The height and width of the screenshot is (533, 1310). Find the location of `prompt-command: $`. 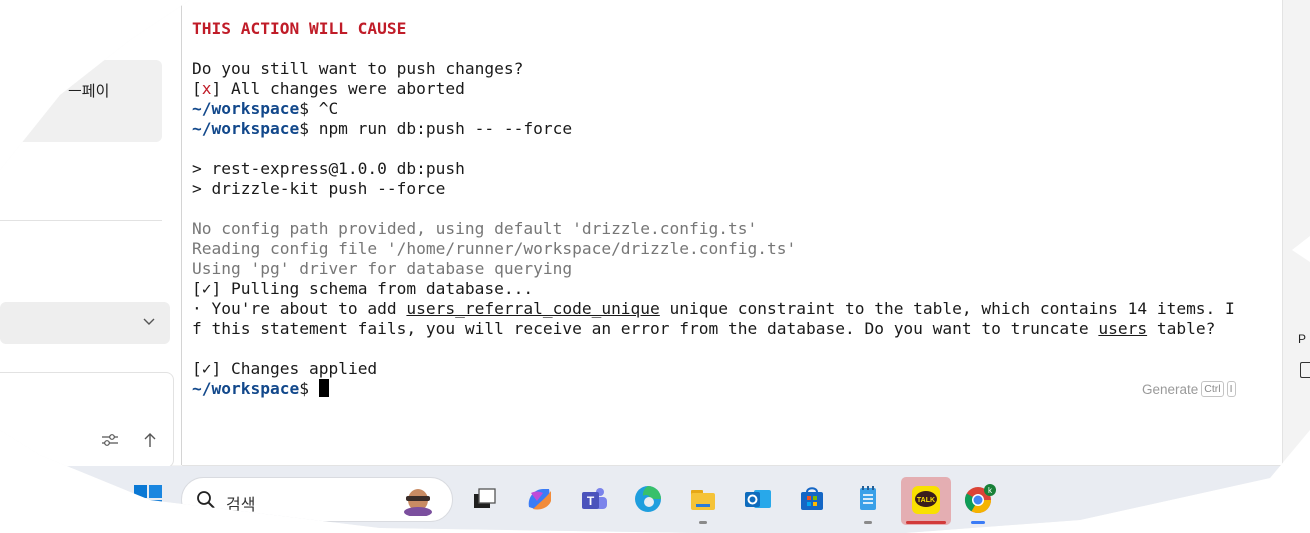

prompt-command: $ is located at coordinates (309, 388).